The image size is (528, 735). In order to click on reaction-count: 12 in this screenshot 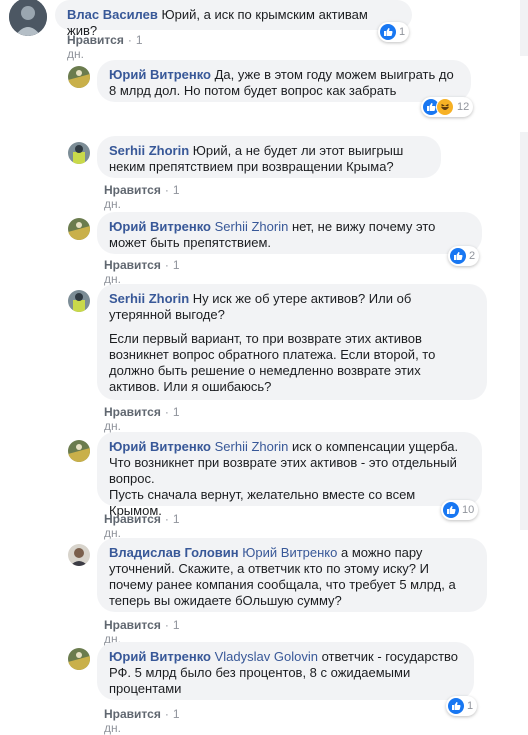, I will do `click(447, 107)`.